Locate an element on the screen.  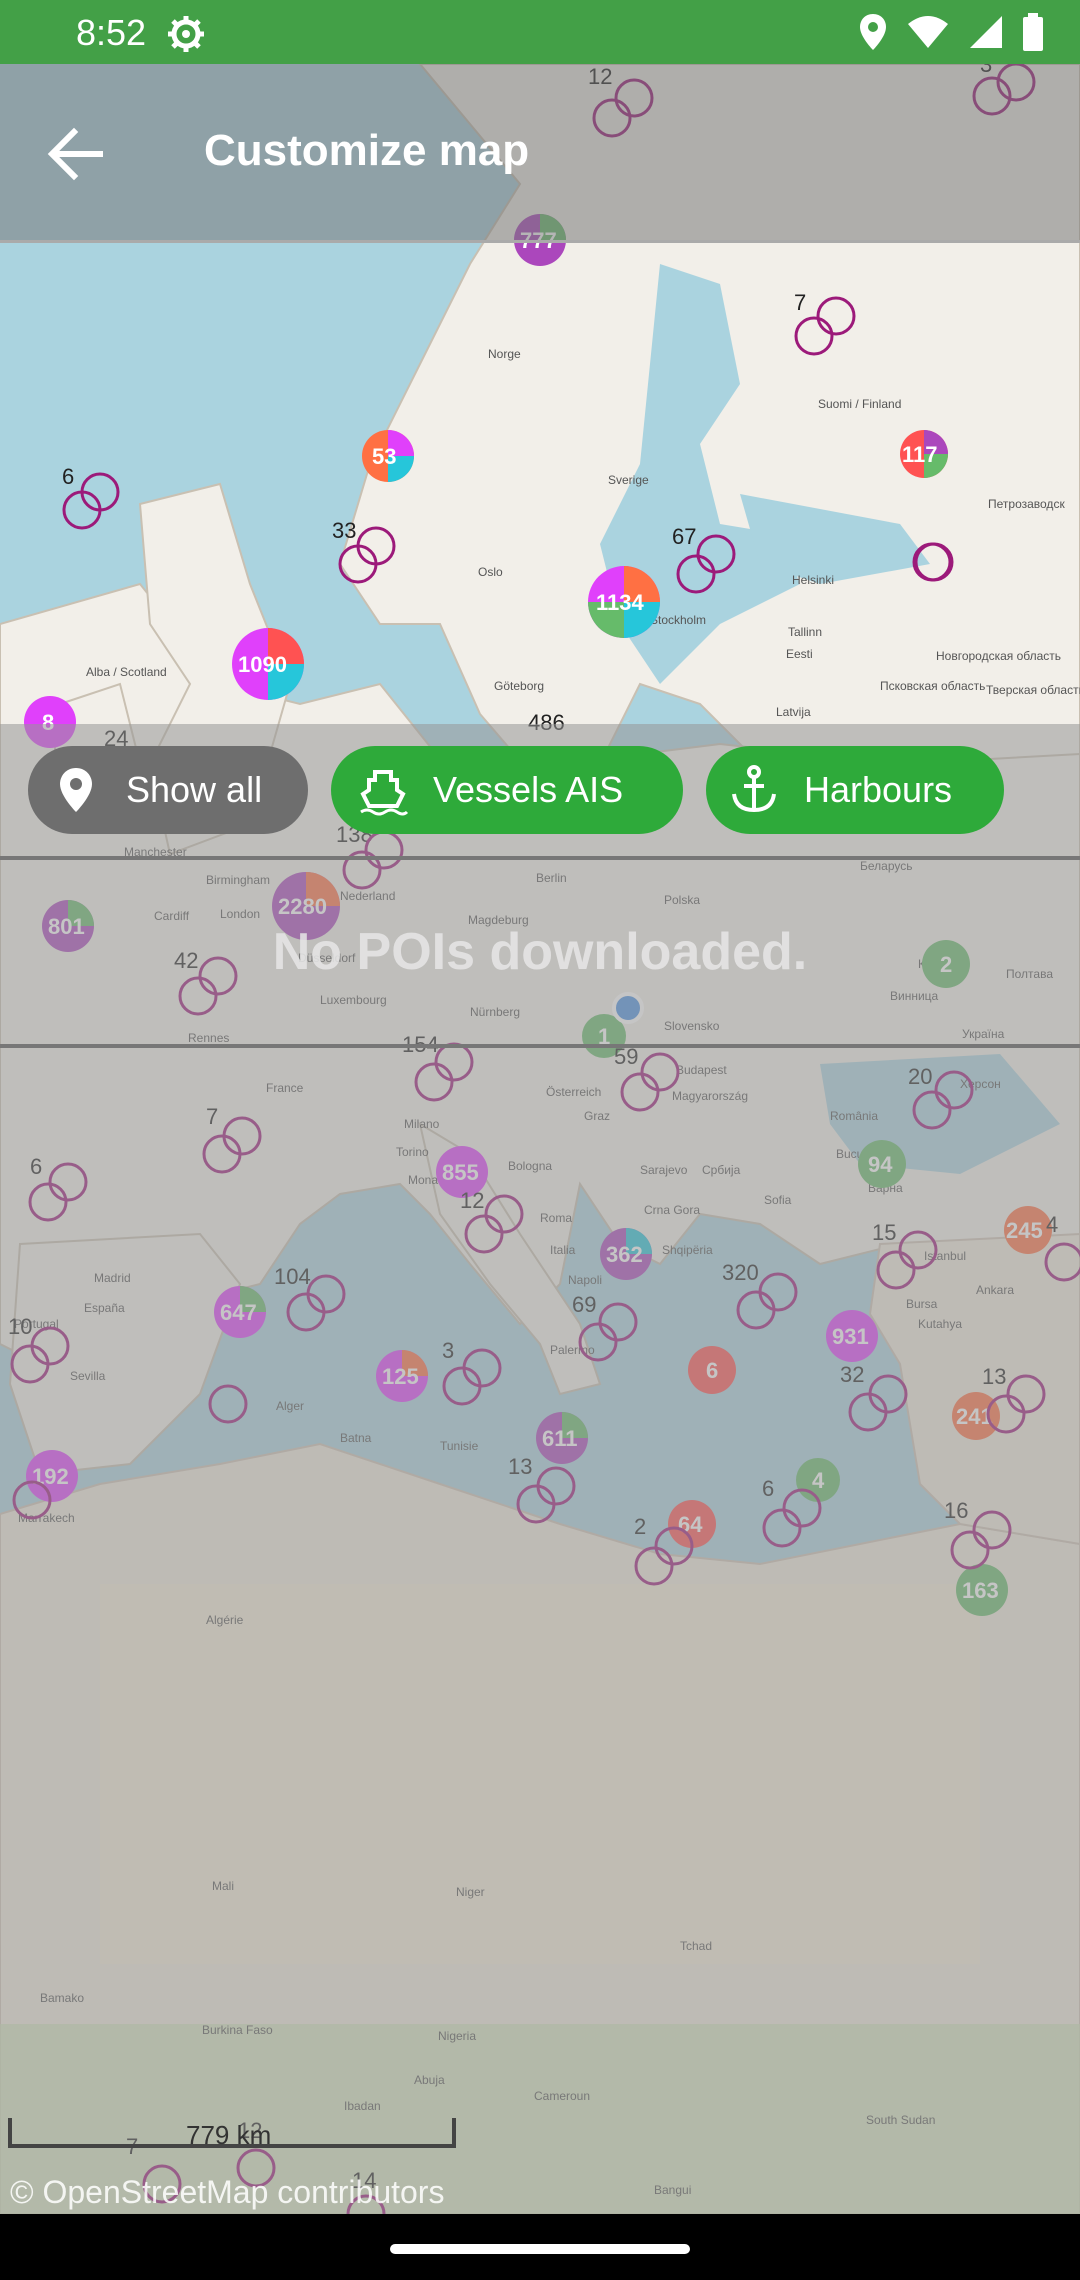
map-attribution: © OpenStreetMap contributors is located at coordinates (227, 2192).